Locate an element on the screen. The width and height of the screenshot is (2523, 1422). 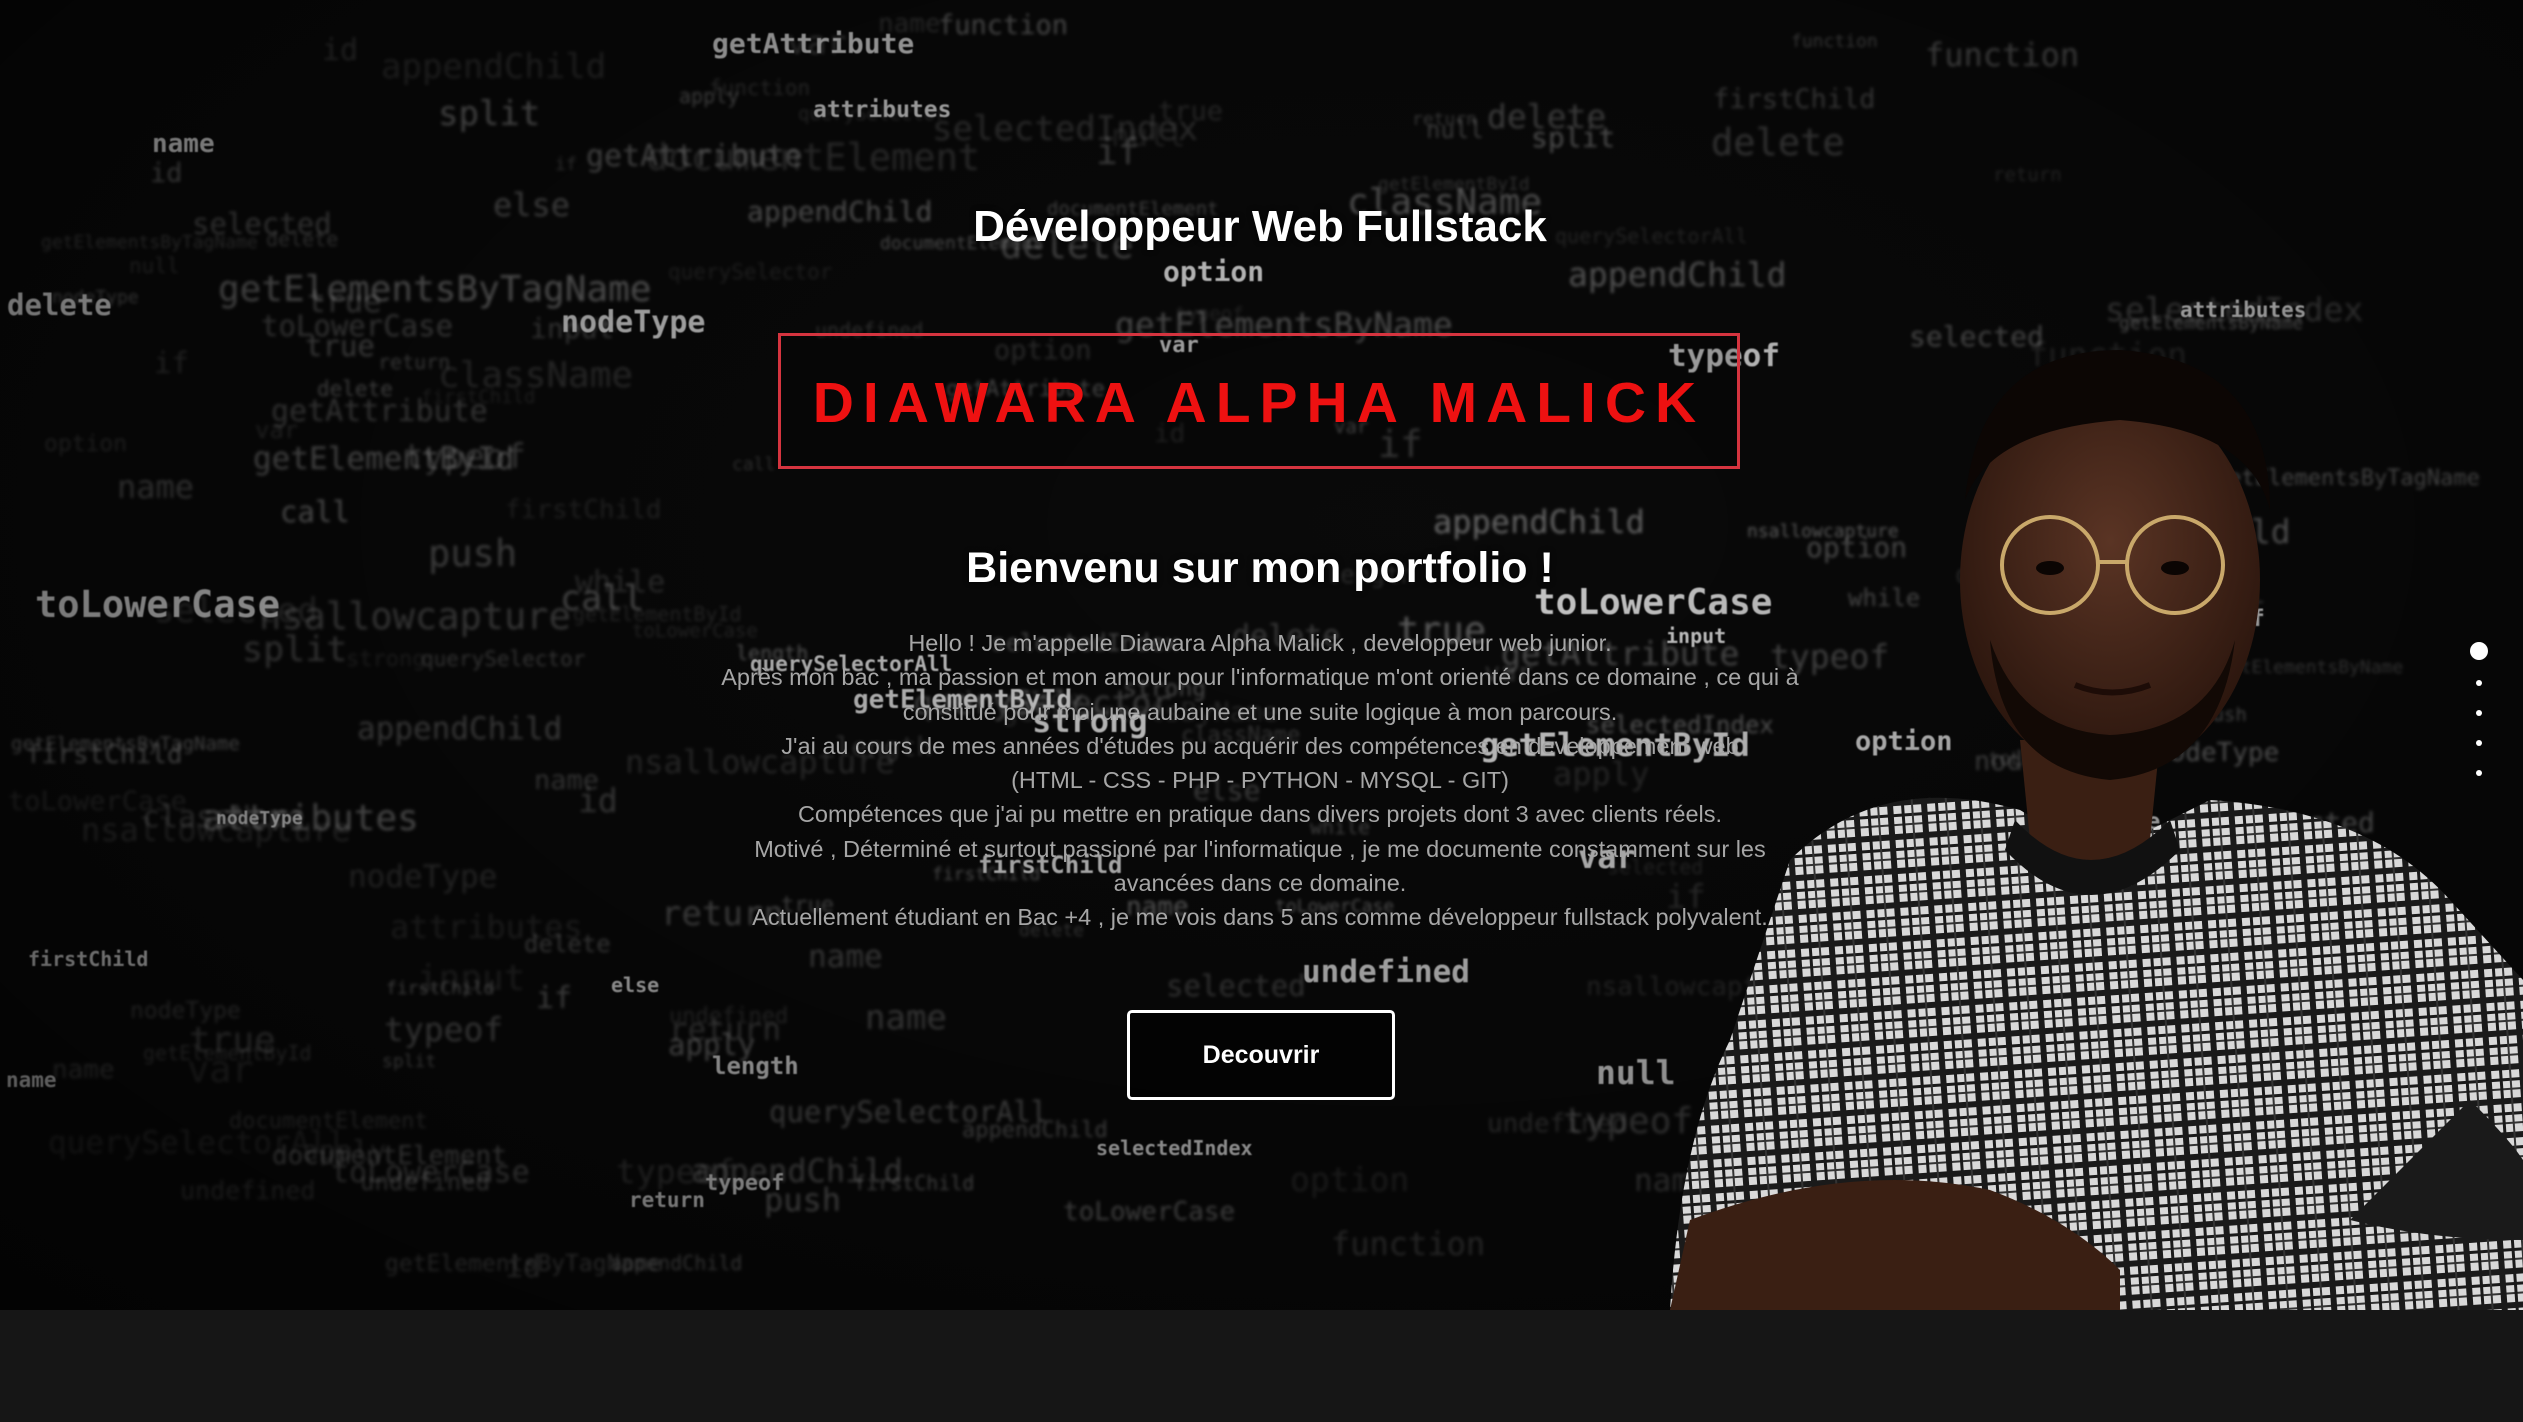
name-frame: DIAWARA ALPHA MALICK is located at coordinates (1259, 401).